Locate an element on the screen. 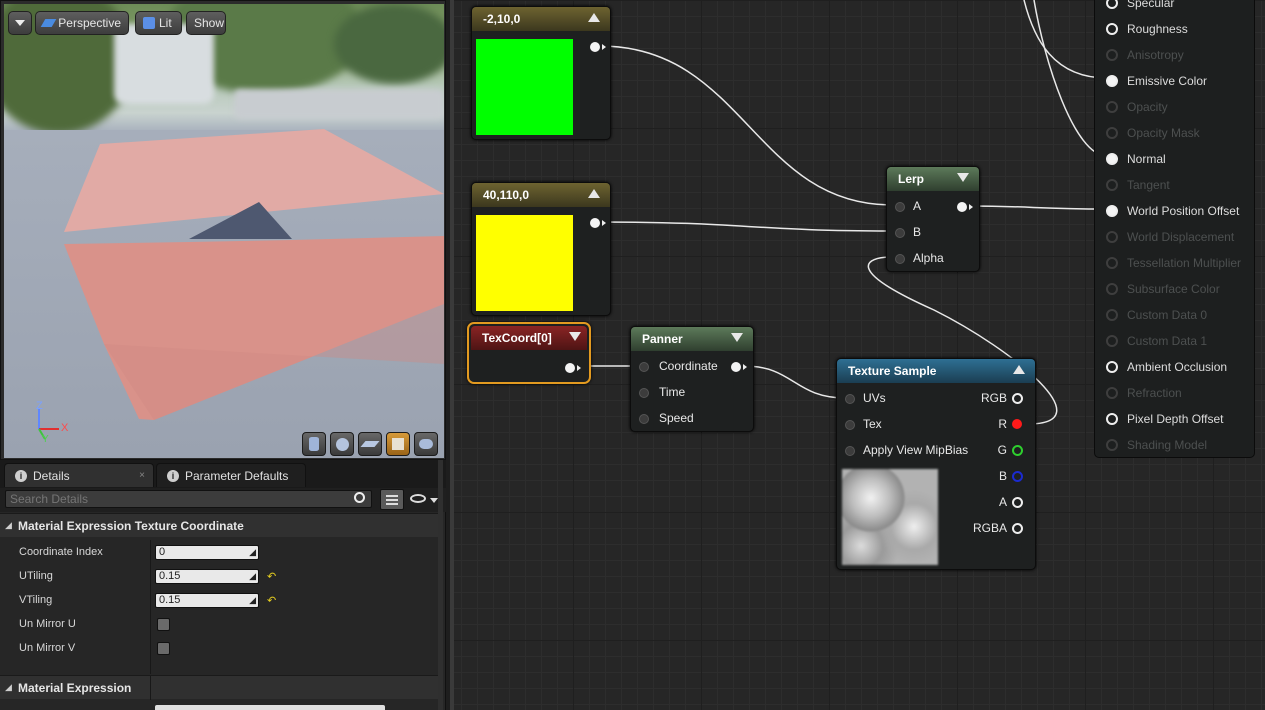 This screenshot has width=1265, height=710. result-pin-subsurface-color: Subsurface Color is located at coordinates (1163, 289).